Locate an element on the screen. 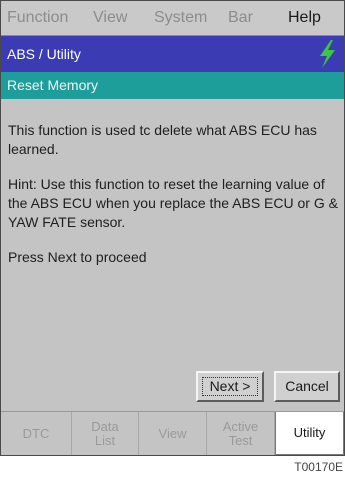 The height and width of the screenshot is (477, 345). tab-utility-label: Utility is located at coordinates (309, 432).